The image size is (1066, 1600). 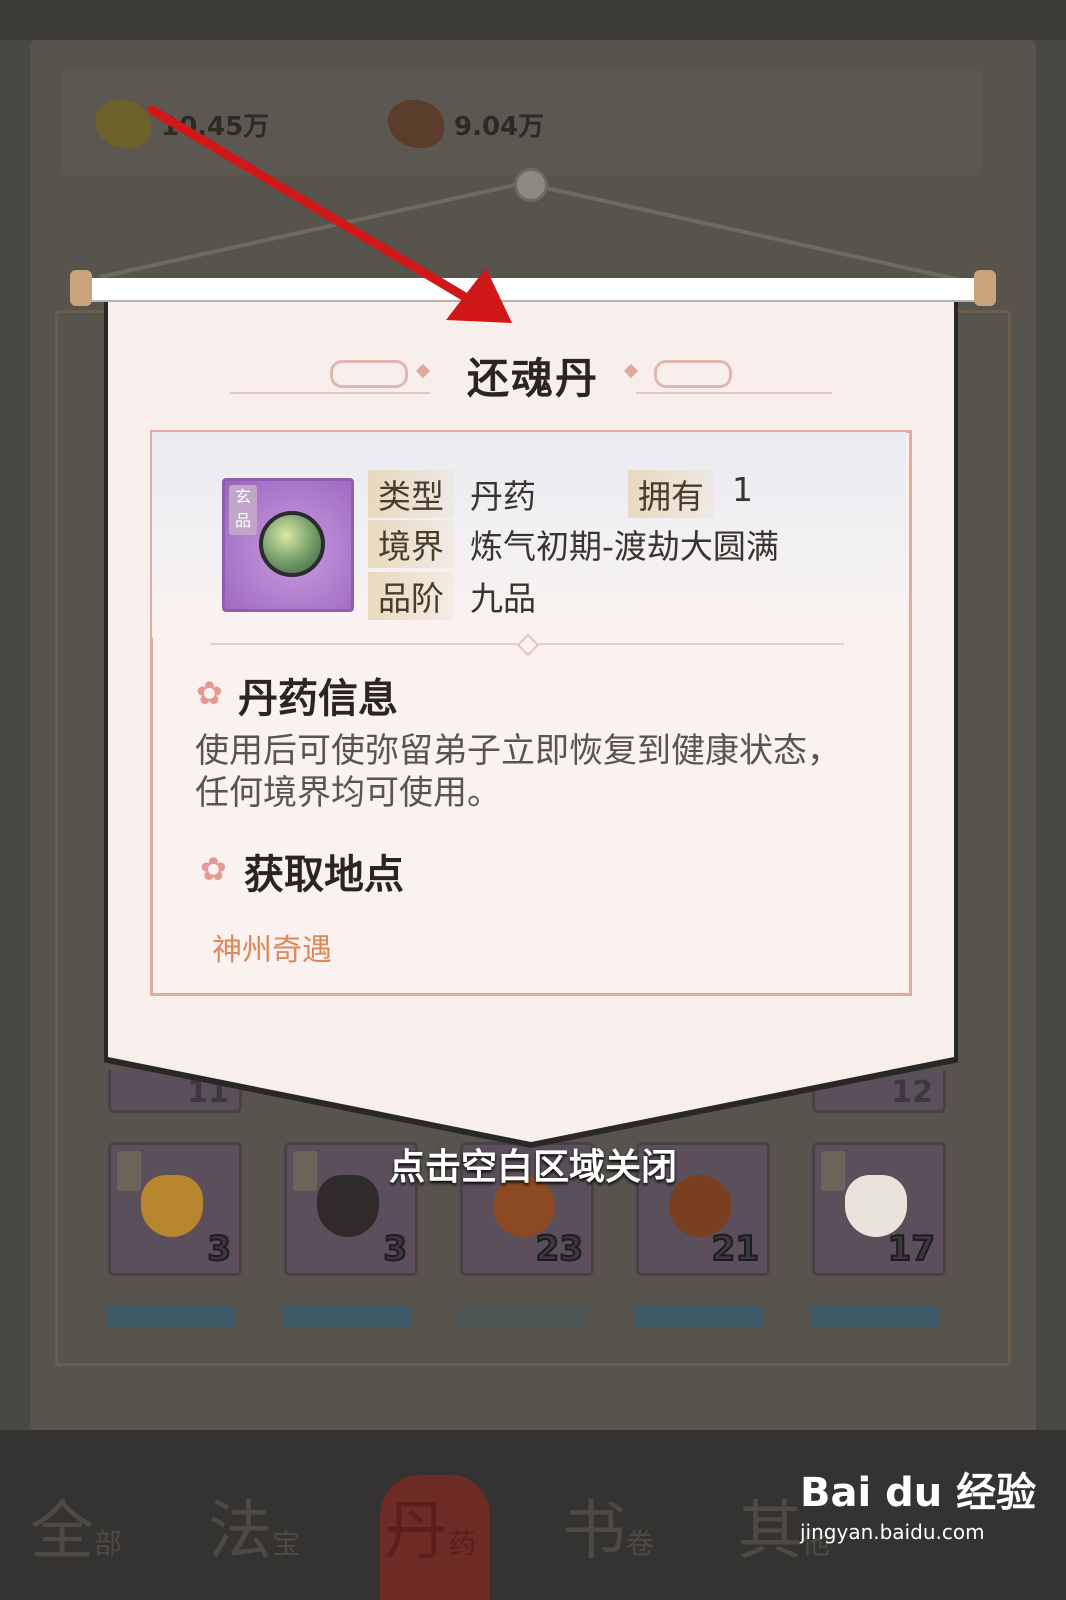 I want to click on watermark-logo: Bai du 经验, so click(x=918, y=1493).